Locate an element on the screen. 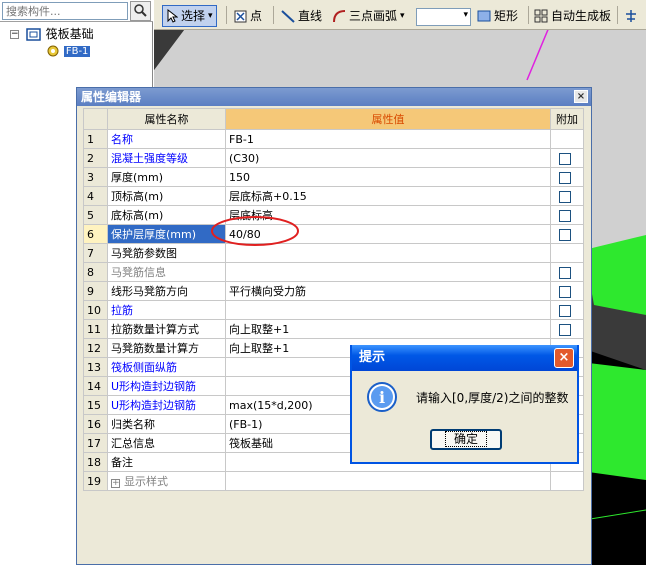  property-name: 拉筋 is located at coordinates (166, 310).